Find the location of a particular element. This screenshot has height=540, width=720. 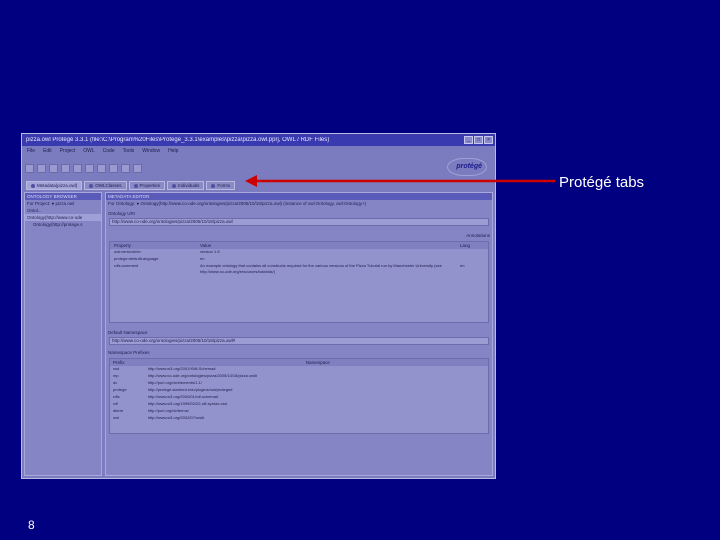

ontology-browser-header: ONTOLOGY BROWSER is located at coordinates (63, 196).